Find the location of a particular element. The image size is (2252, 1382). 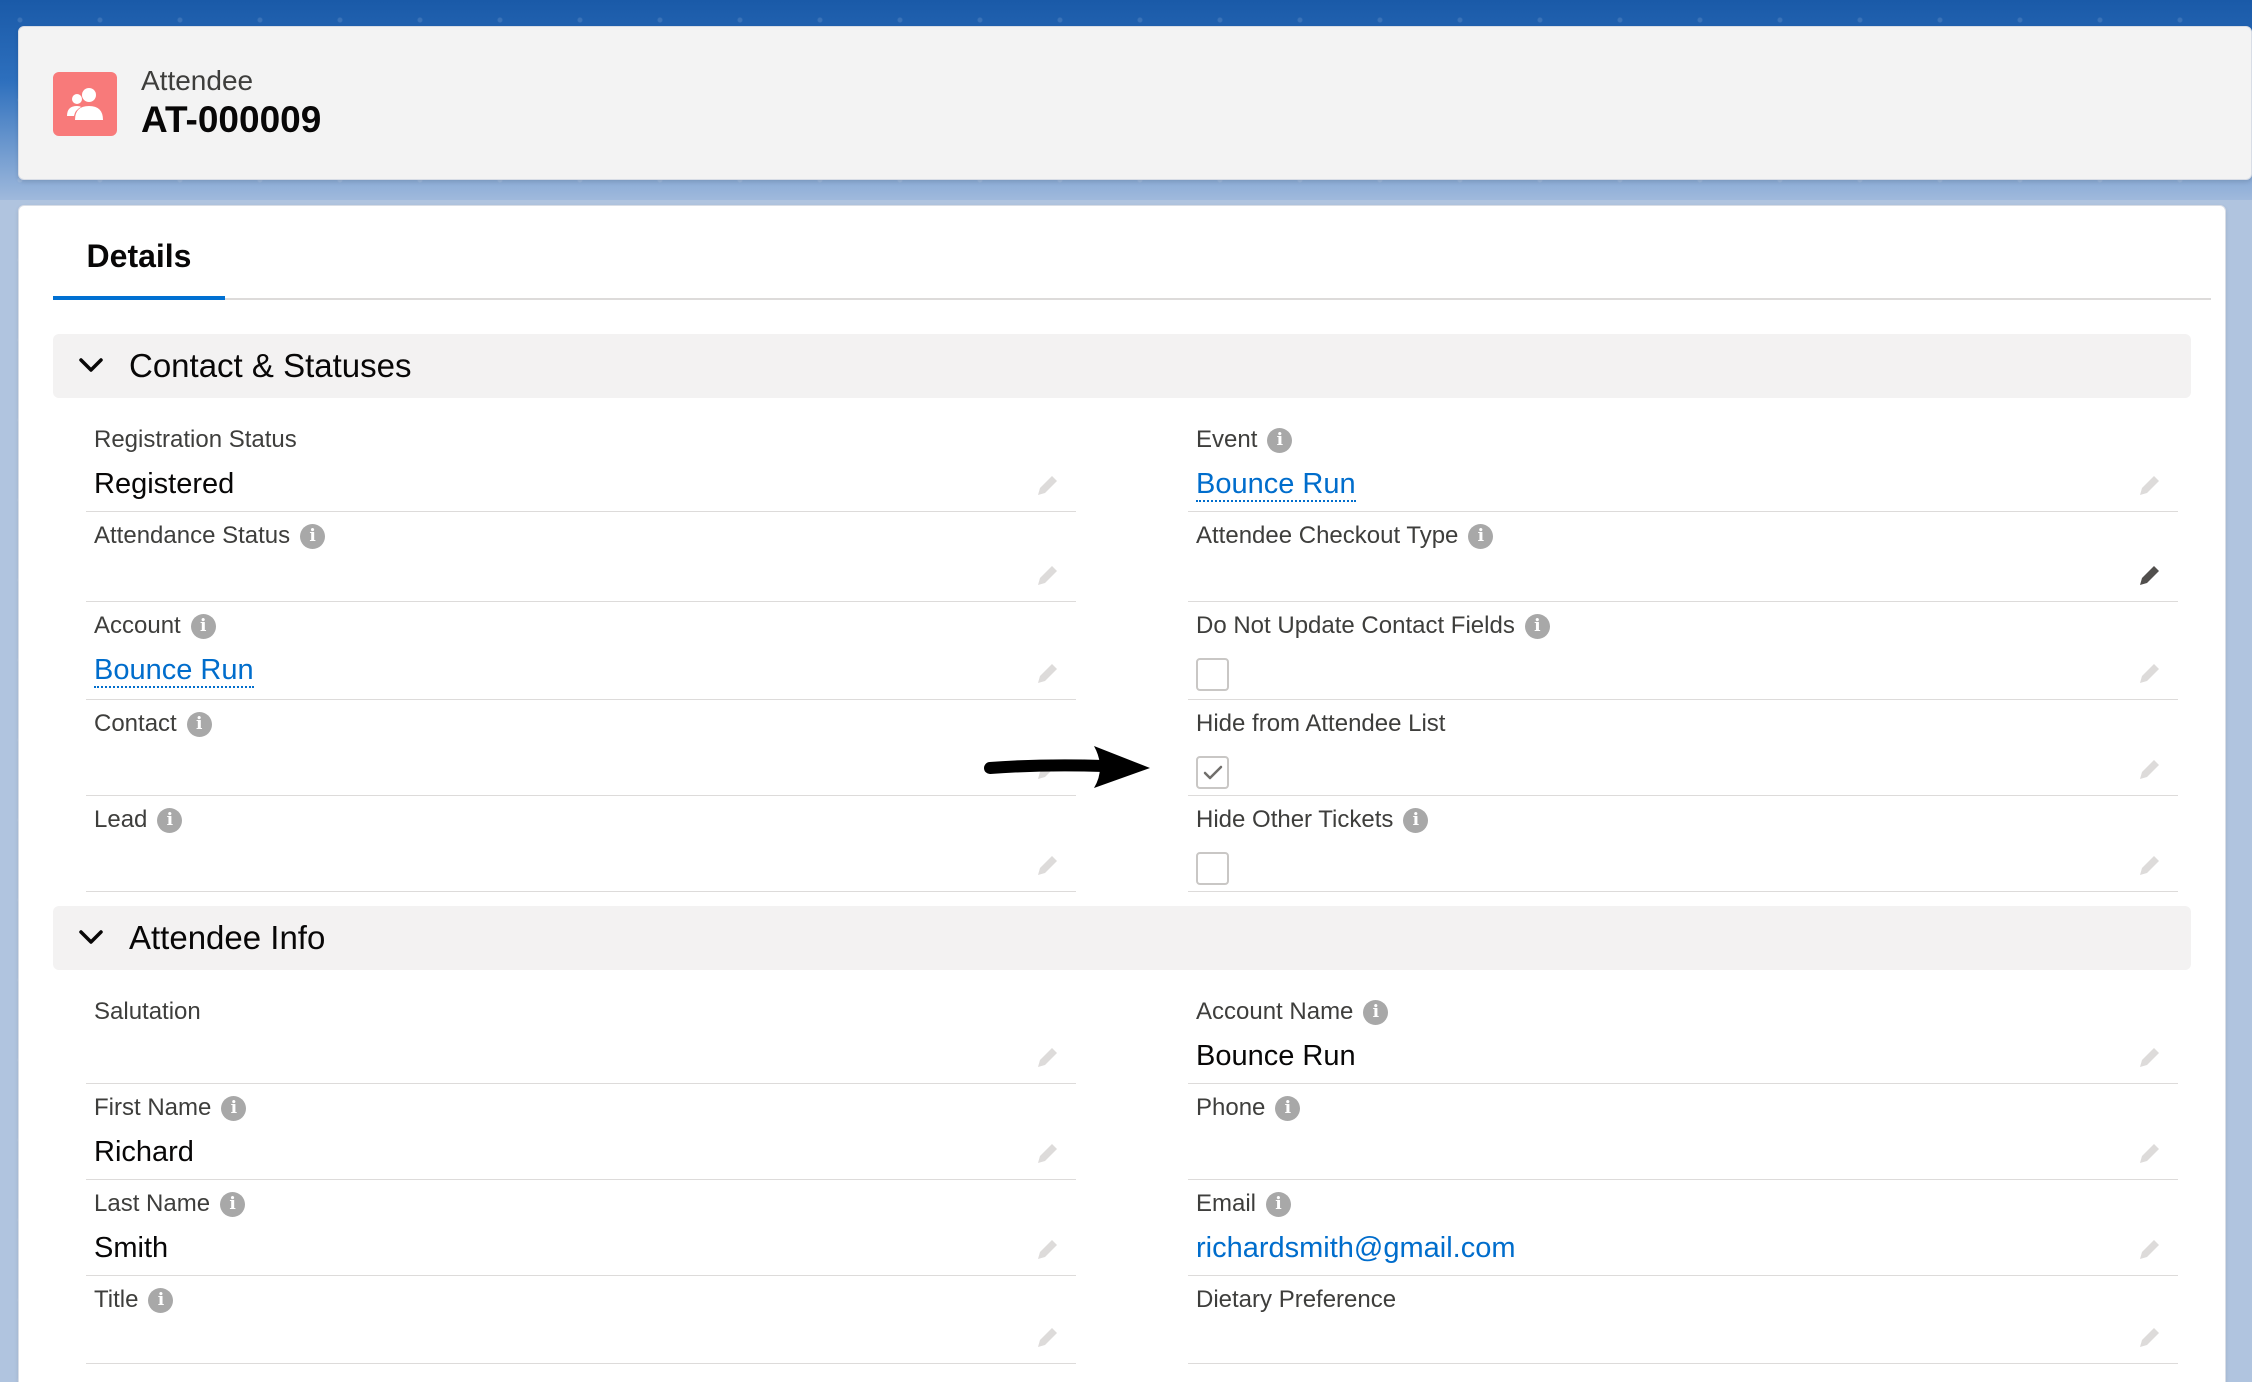

record-header: Attendee AT-000009 is located at coordinates (1135, 103).